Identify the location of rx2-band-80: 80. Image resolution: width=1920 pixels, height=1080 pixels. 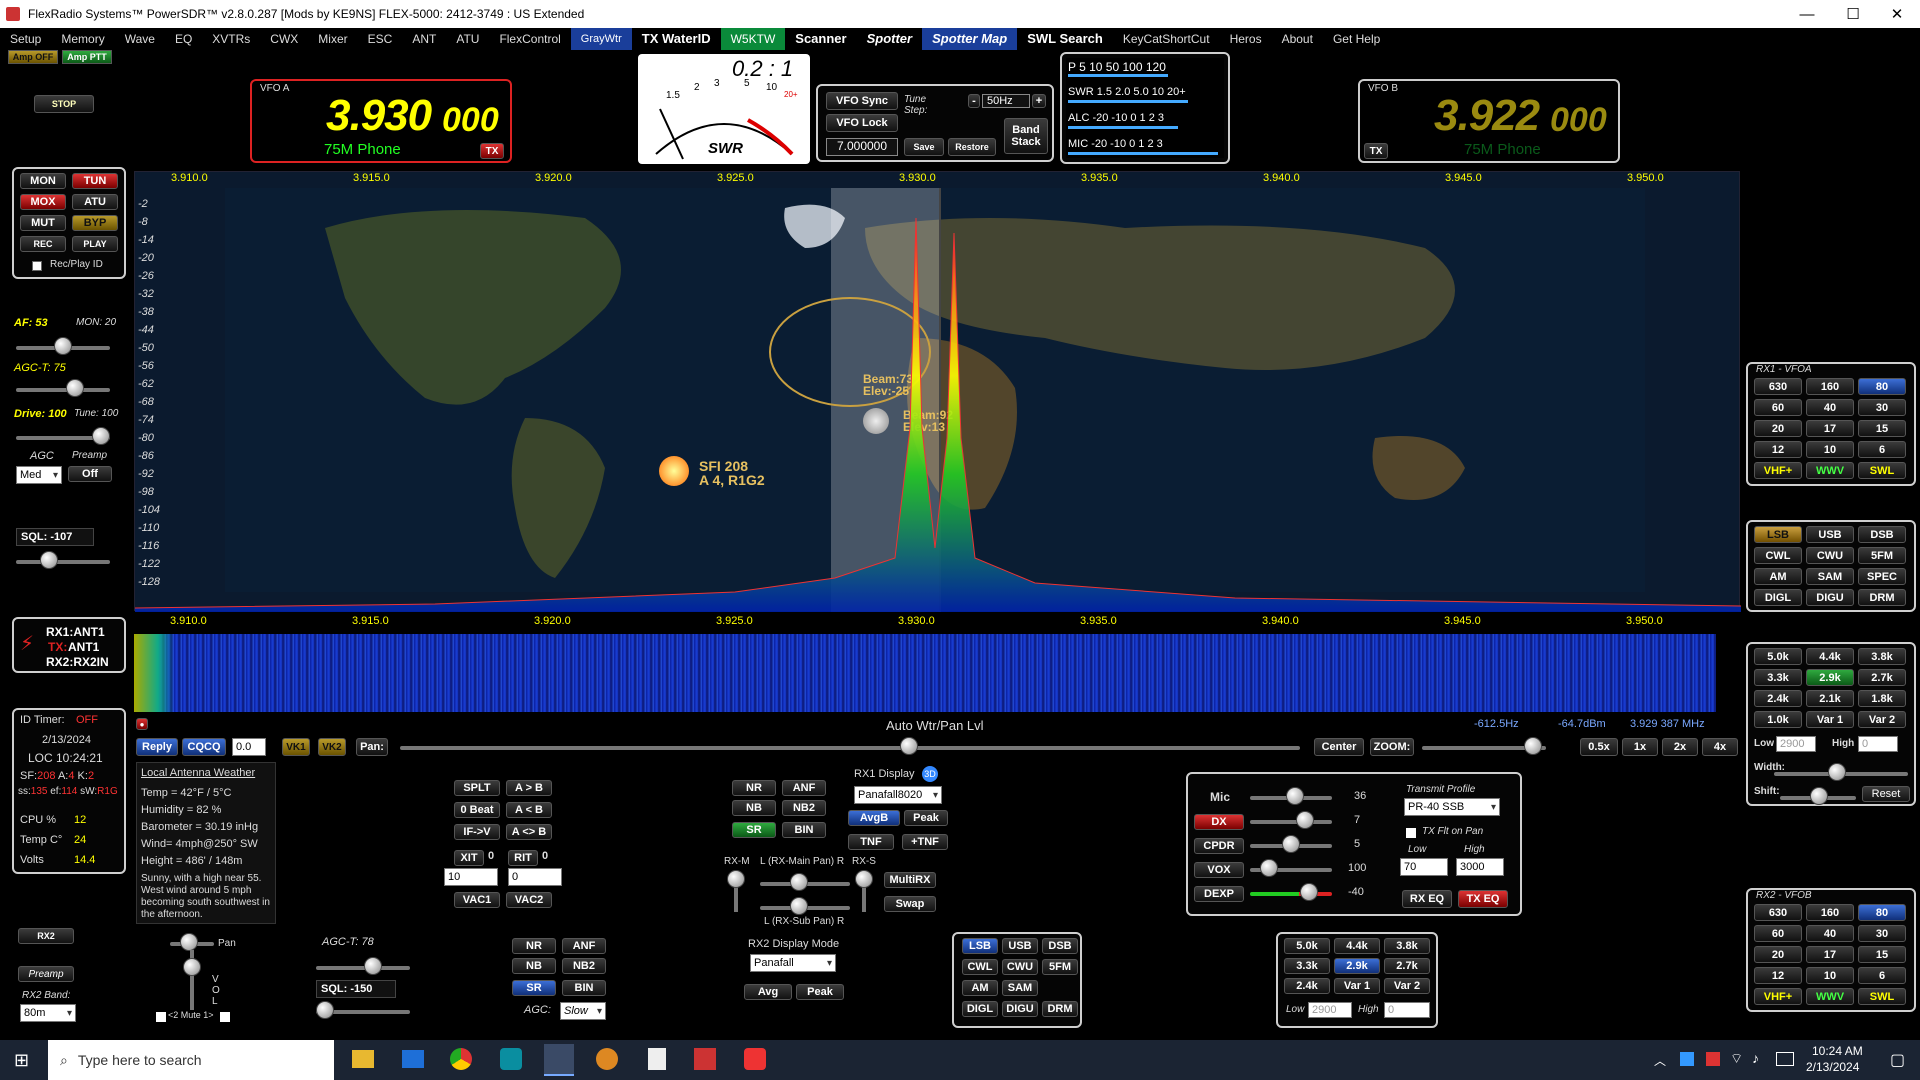
(1882, 912).